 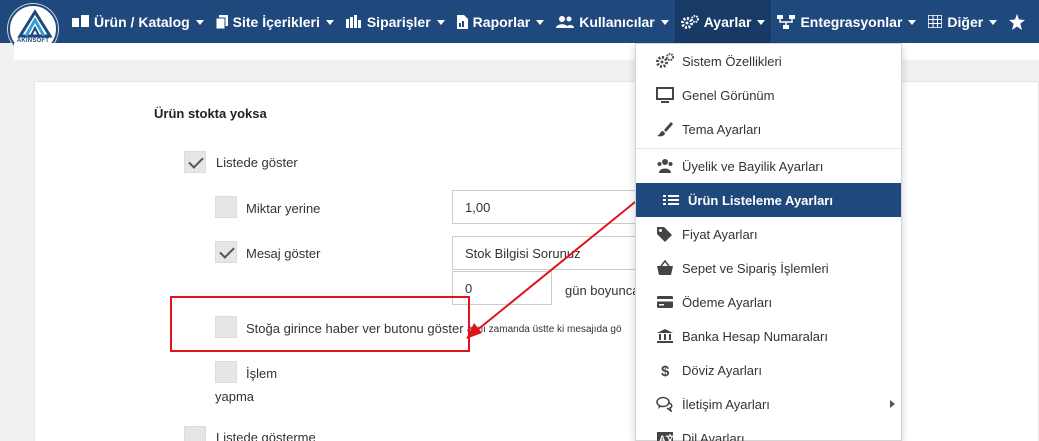 I want to click on nav-item-site-content: Site İçerikleri, so click(x=275, y=21).